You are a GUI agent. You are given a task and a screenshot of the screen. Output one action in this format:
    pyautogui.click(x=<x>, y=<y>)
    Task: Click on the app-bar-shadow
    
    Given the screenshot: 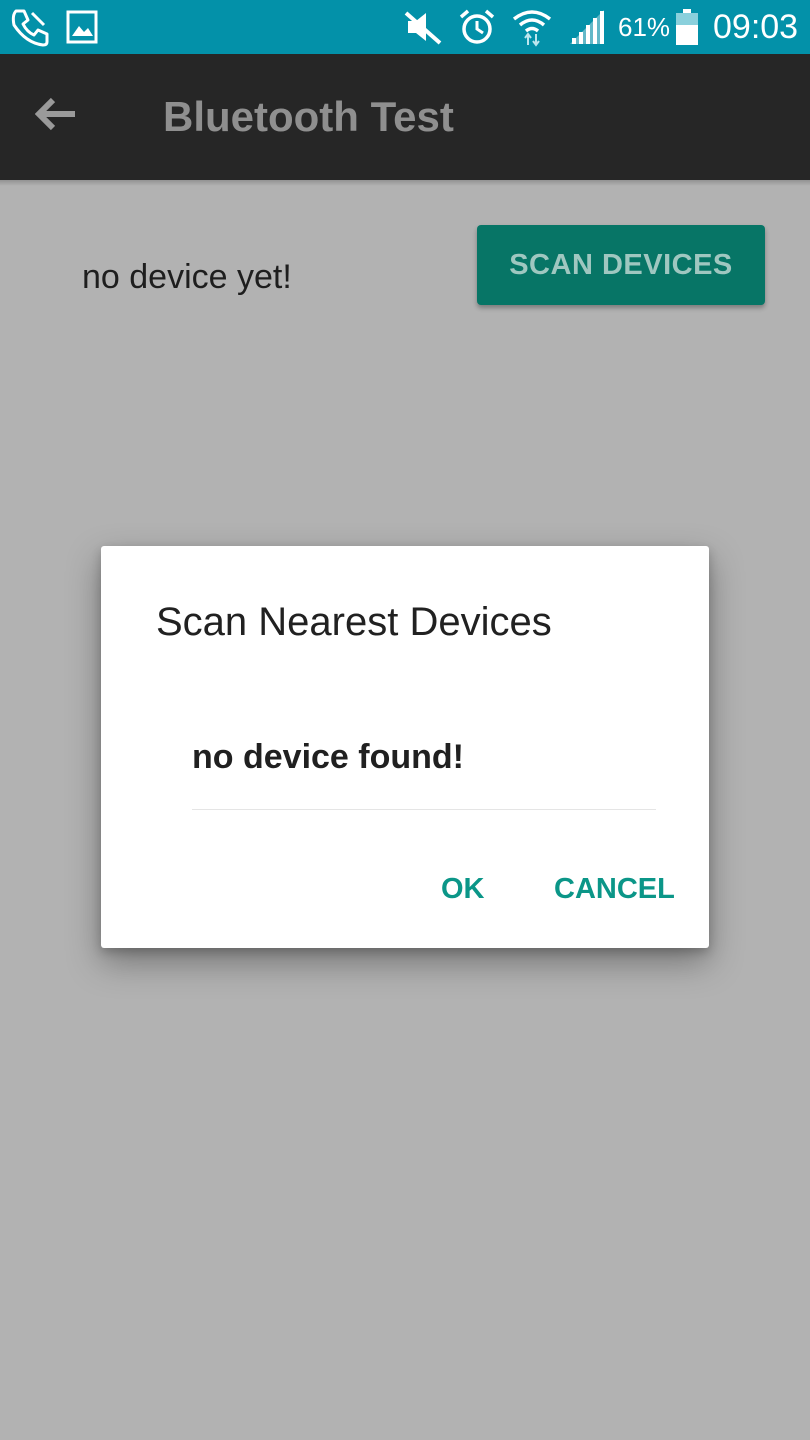 What is the action you would take?
    pyautogui.click(x=405, y=183)
    